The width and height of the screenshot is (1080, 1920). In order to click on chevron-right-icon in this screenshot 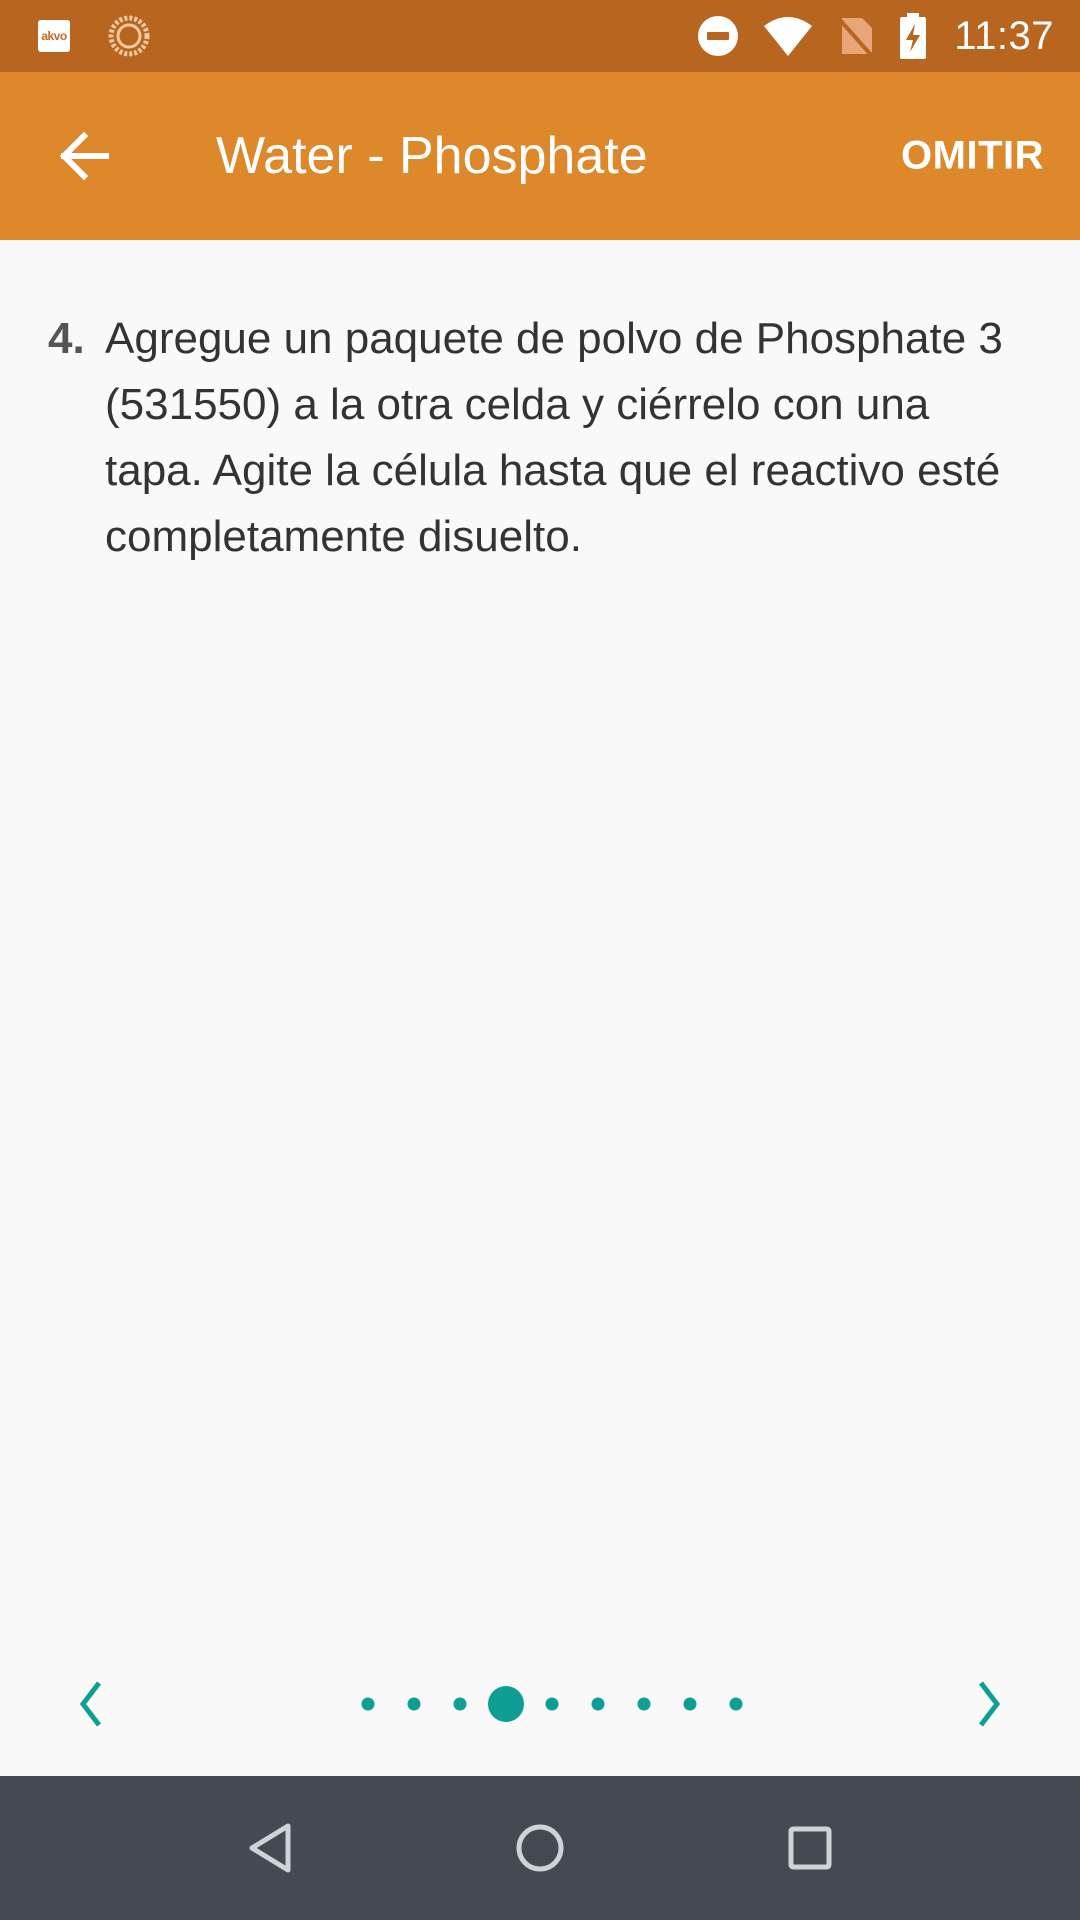, I will do `click(990, 1704)`.